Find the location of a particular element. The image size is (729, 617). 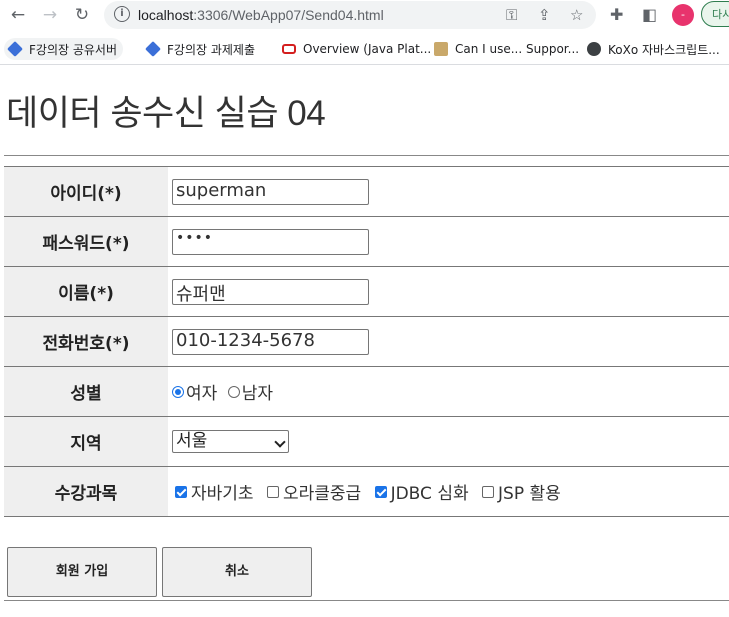

table-row: 수강과목 자바기초 오라클중급 JDBC 심화 JSP 활용 is located at coordinates (366, 491).